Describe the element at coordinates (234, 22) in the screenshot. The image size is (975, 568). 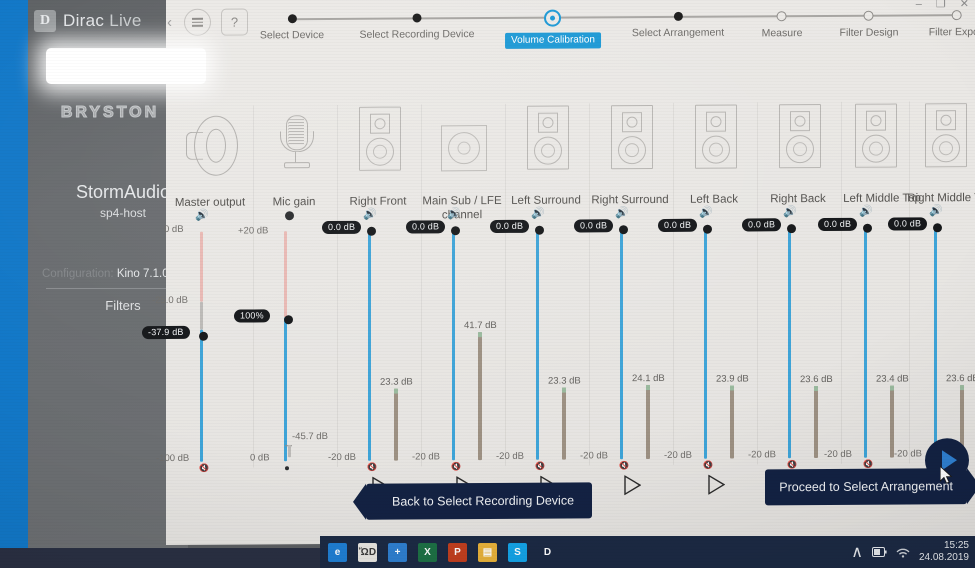
I see `help-button: ?` at that location.